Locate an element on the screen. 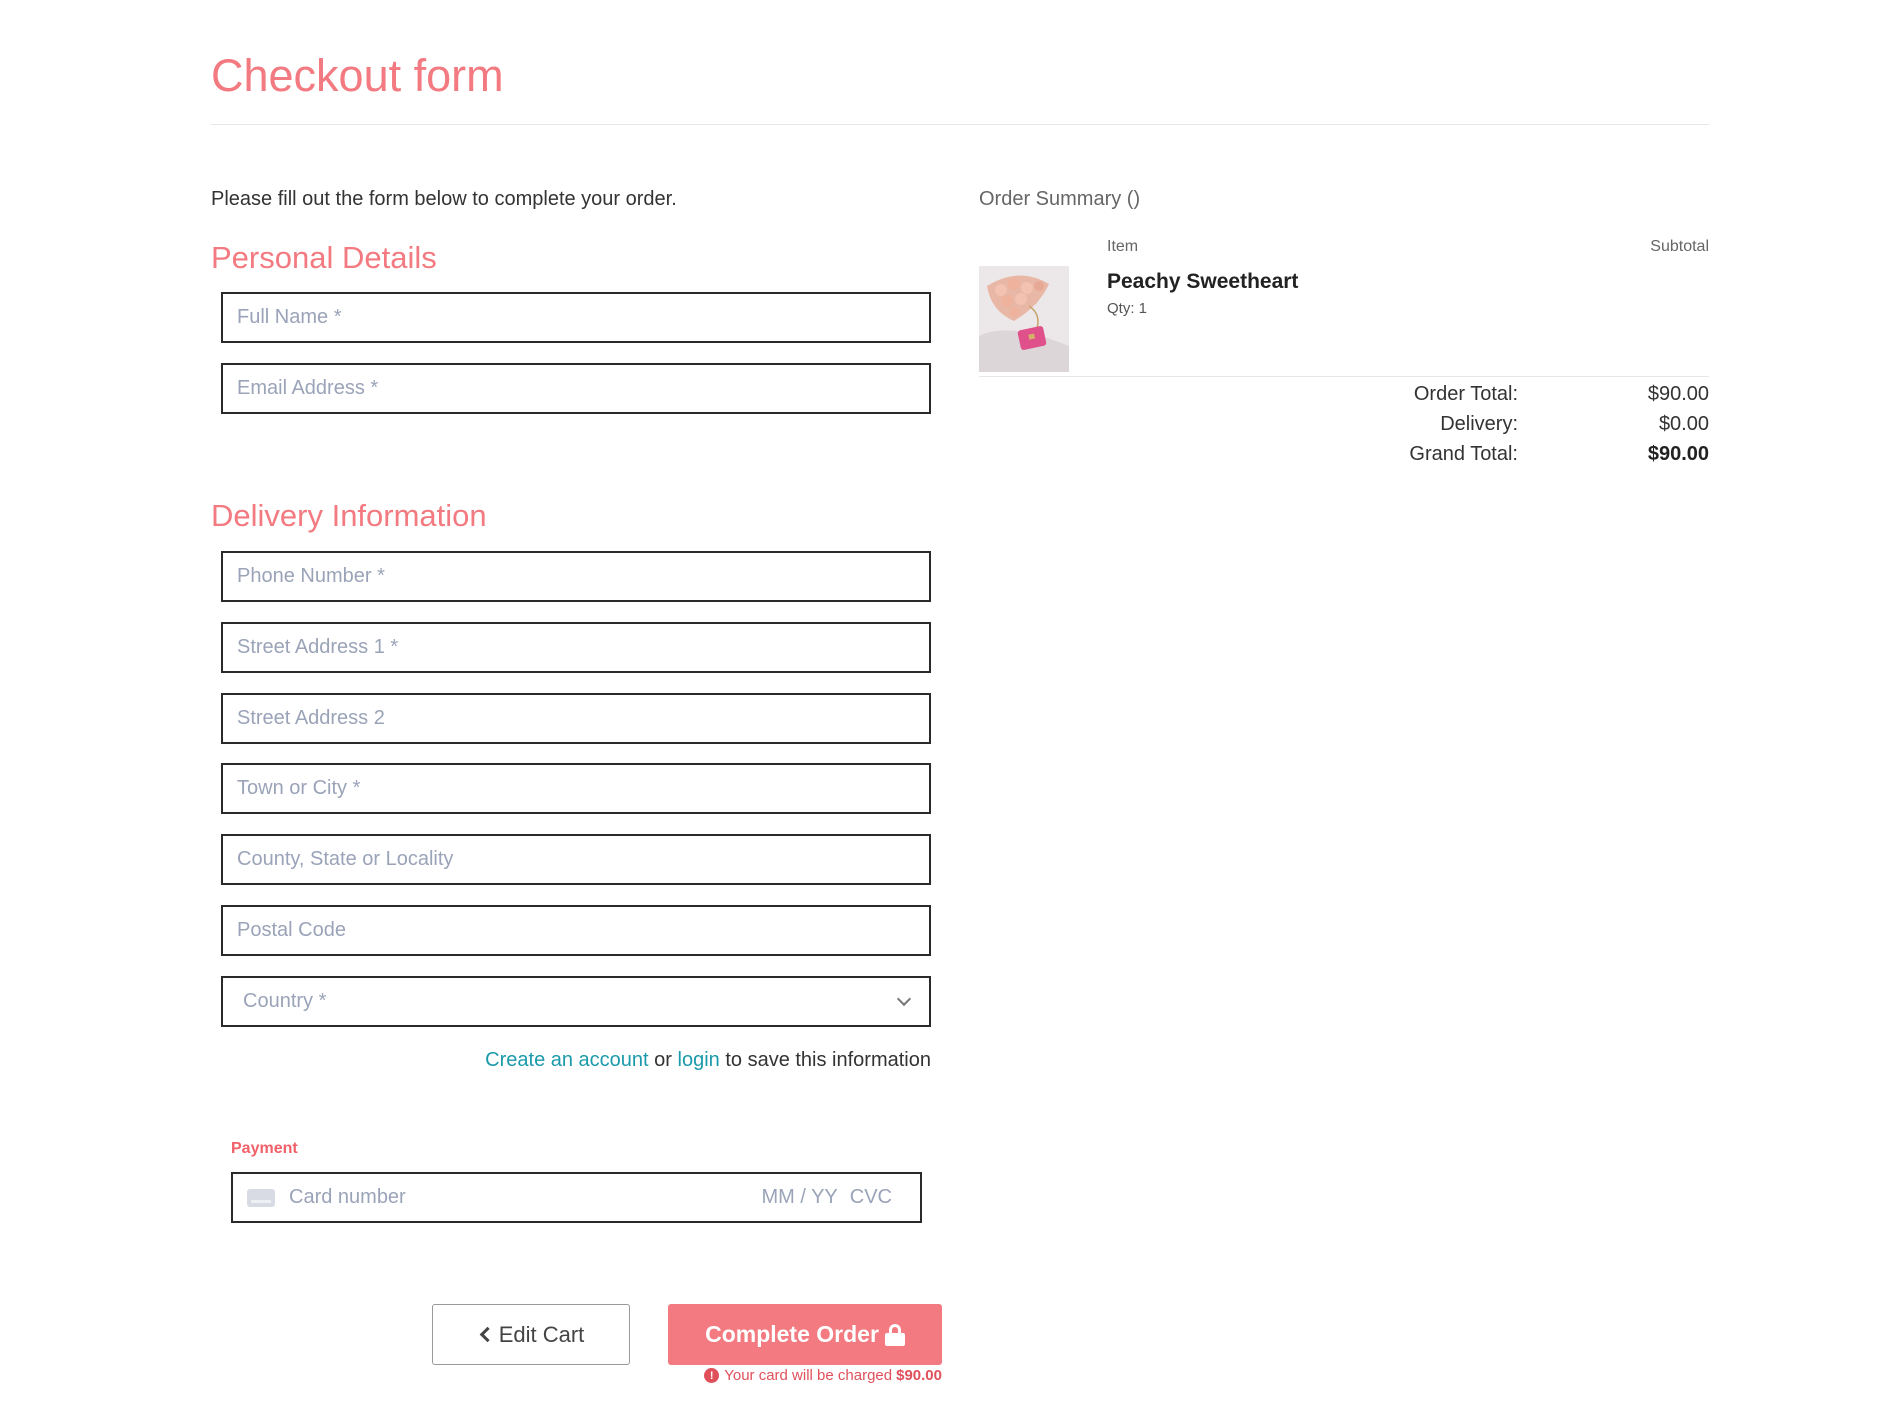 This screenshot has width=1895, height=1415. charge-notice-text: Your card will be charged is located at coordinates (808, 1375).